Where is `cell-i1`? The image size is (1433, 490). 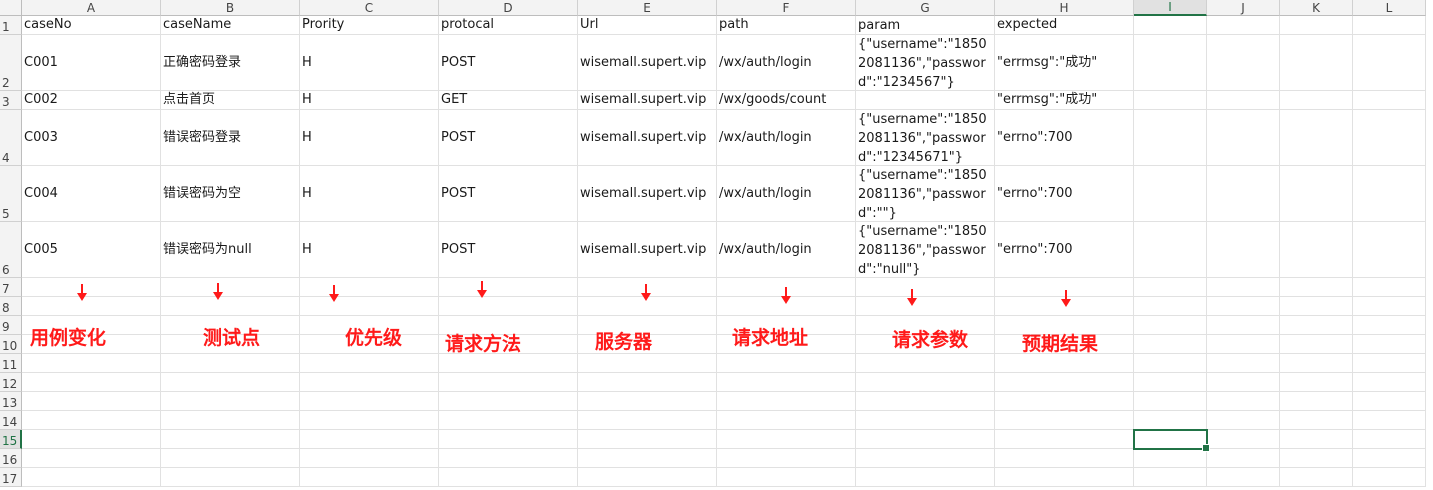 cell-i1 is located at coordinates (1170, 25).